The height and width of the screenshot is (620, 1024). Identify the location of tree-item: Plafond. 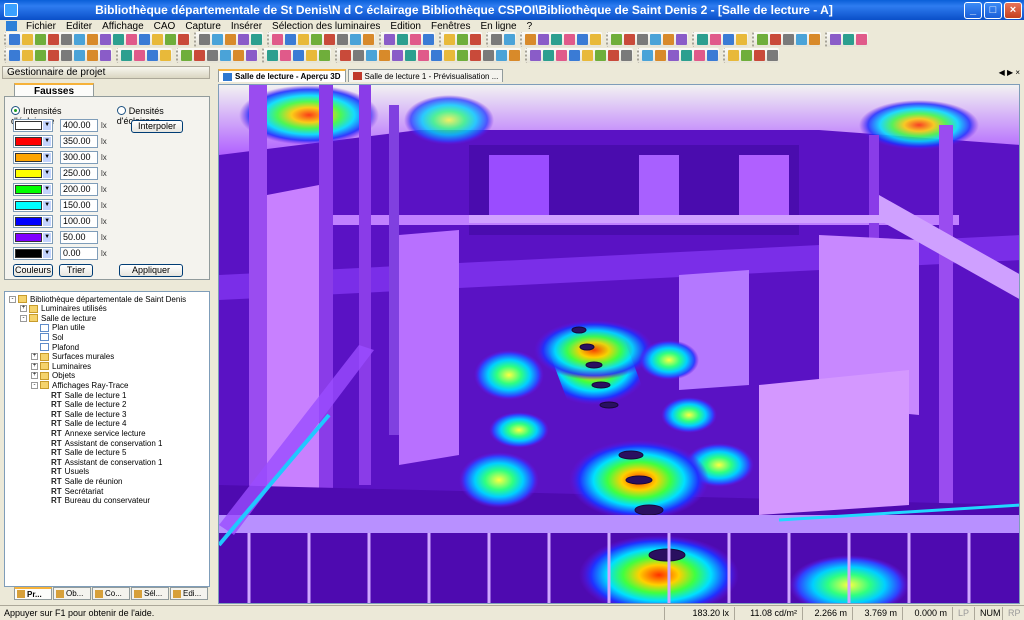
(55, 347).